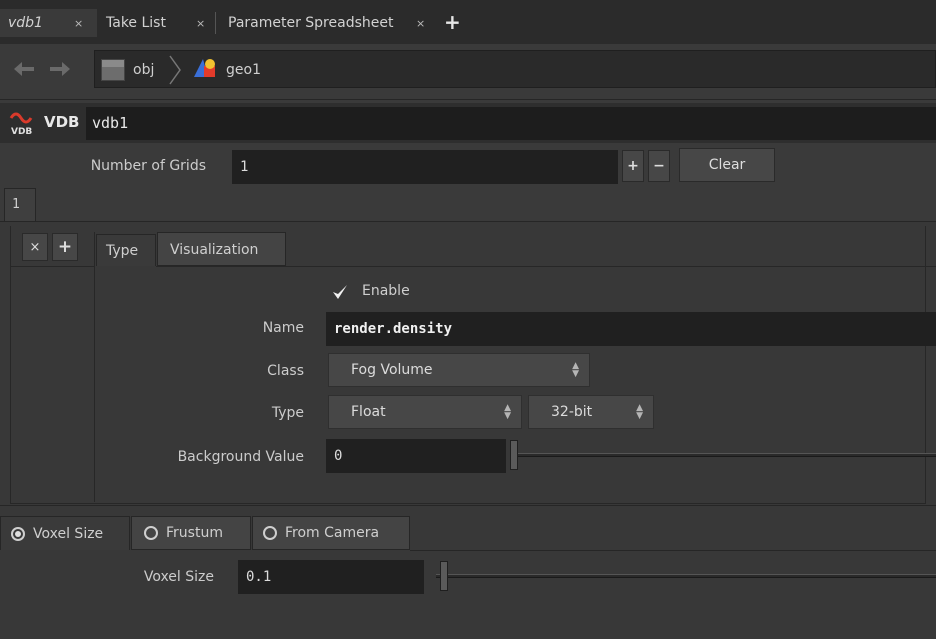 The width and height of the screenshot is (936, 639). I want to click on path-item-geo1: geo1, so click(226, 70).